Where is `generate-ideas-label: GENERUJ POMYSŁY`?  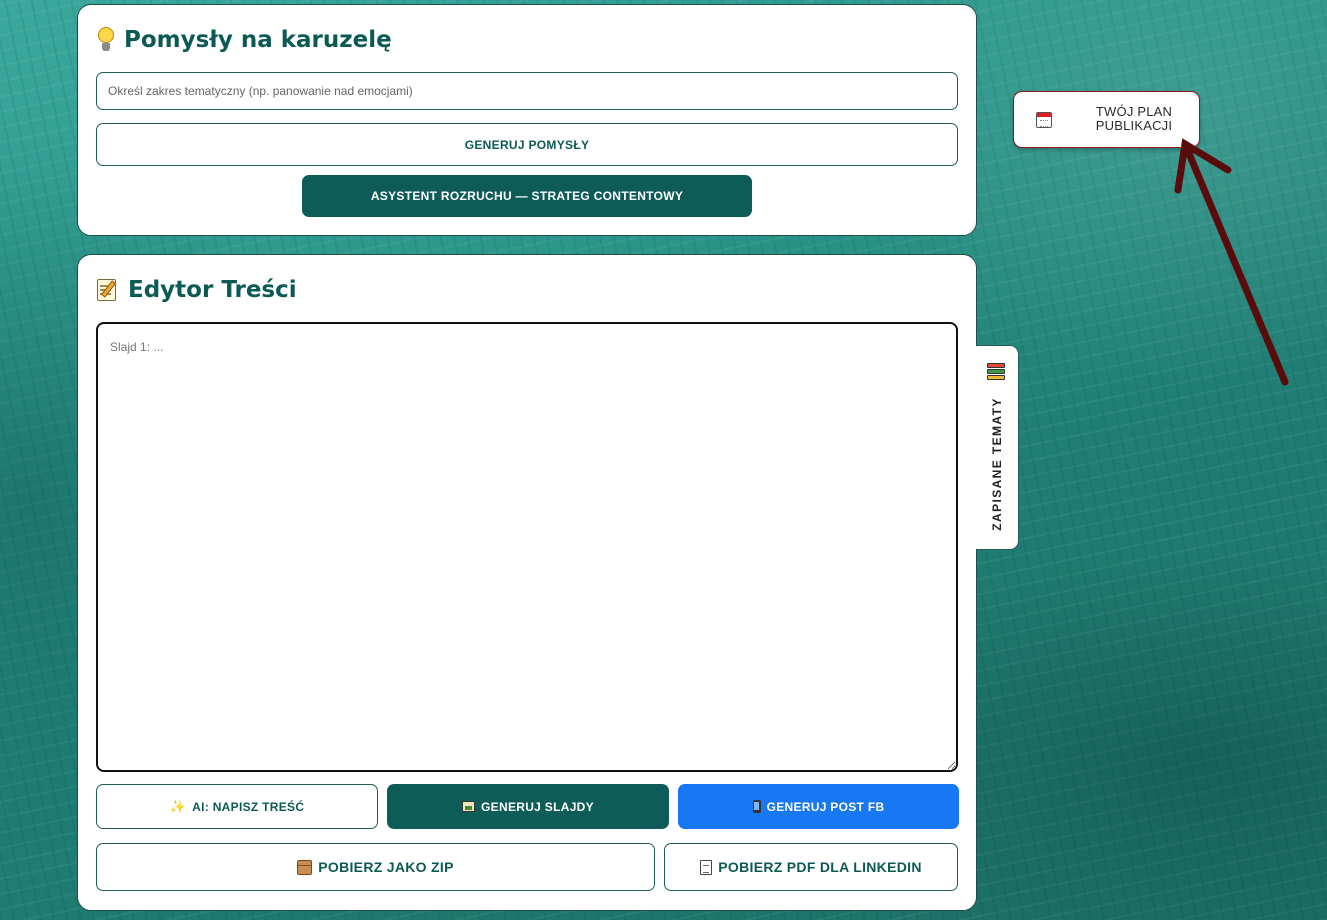 generate-ideas-label: GENERUJ POMYSŁY is located at coordinates (527, 144).